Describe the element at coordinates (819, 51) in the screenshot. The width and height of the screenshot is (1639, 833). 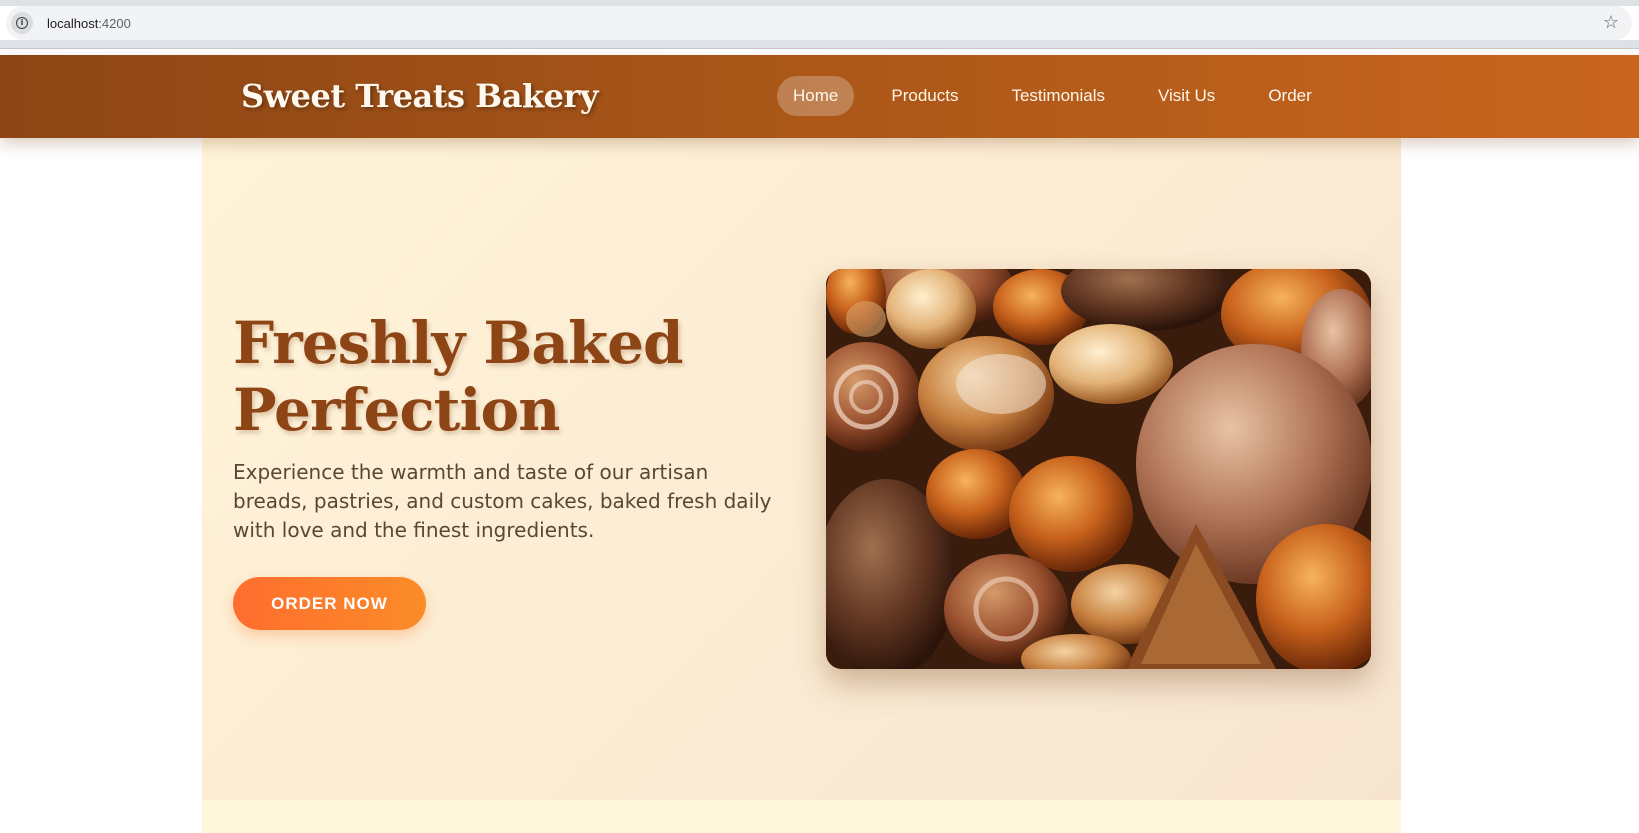
I see `browser-divider` at that location.